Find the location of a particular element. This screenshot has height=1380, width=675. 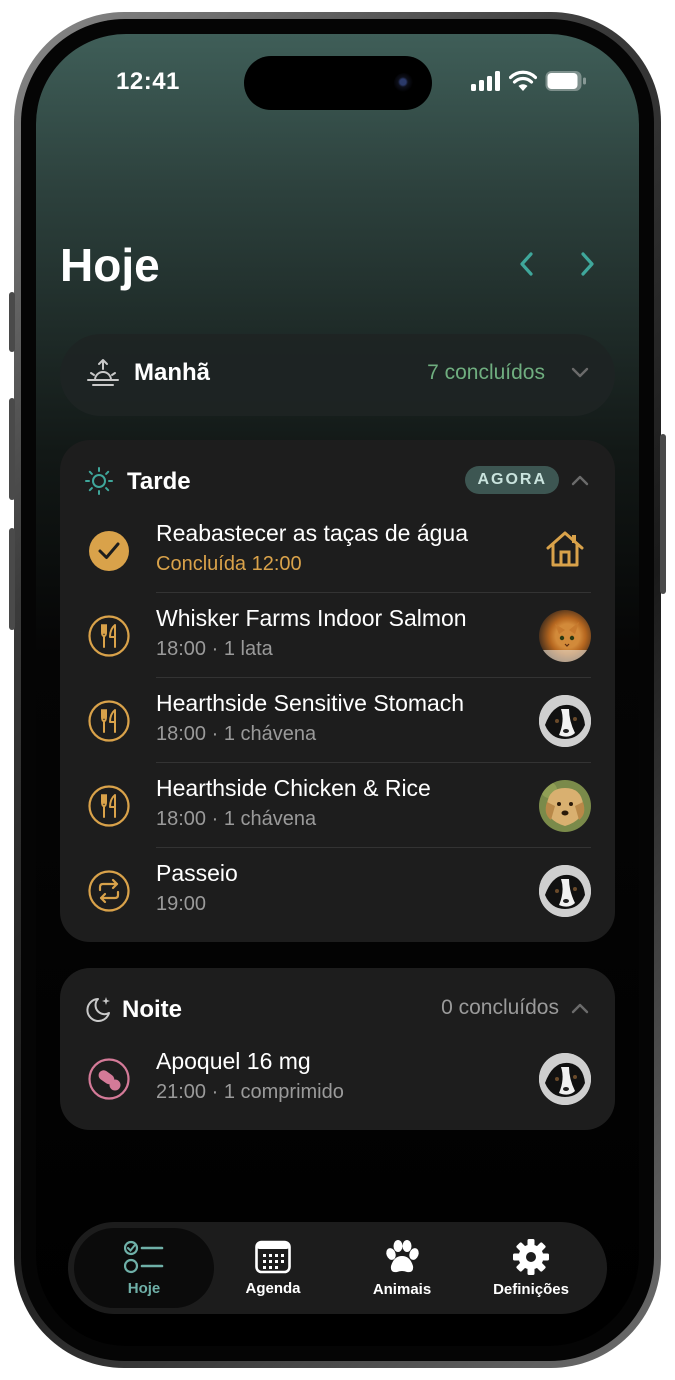

sunrise-icon is located at coordinates (103, 372).